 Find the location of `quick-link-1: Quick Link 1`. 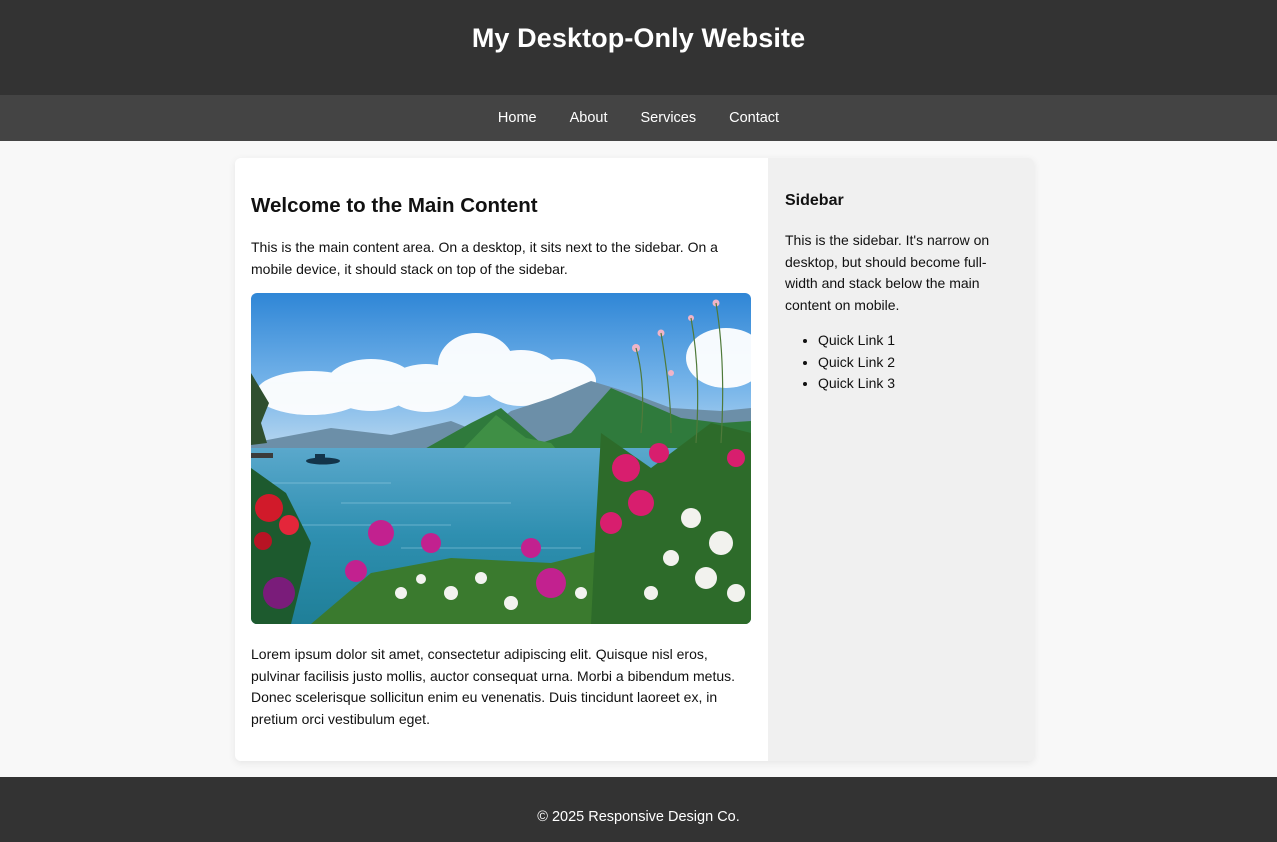

quick-link-1: Quick Link 1 is located at coordinates (917, 341).